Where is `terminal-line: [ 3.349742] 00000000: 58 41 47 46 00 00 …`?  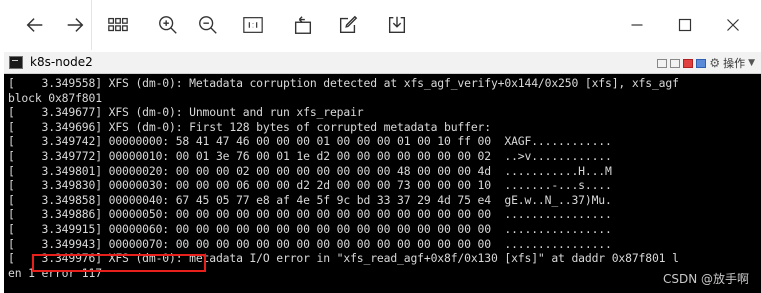
terminal-line: [ 3.349742] 00000000: 58 41 47 46 00 00 … is located at coordinates (310, 141).